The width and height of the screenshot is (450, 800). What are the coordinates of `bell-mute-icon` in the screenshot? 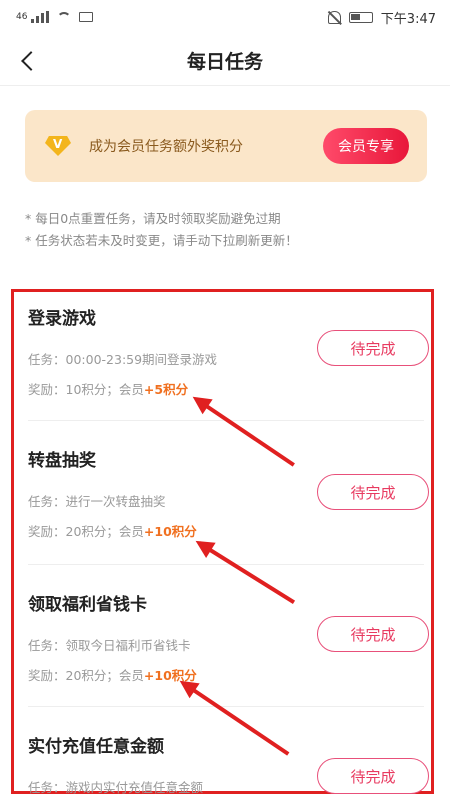 It's located at (334, 17).